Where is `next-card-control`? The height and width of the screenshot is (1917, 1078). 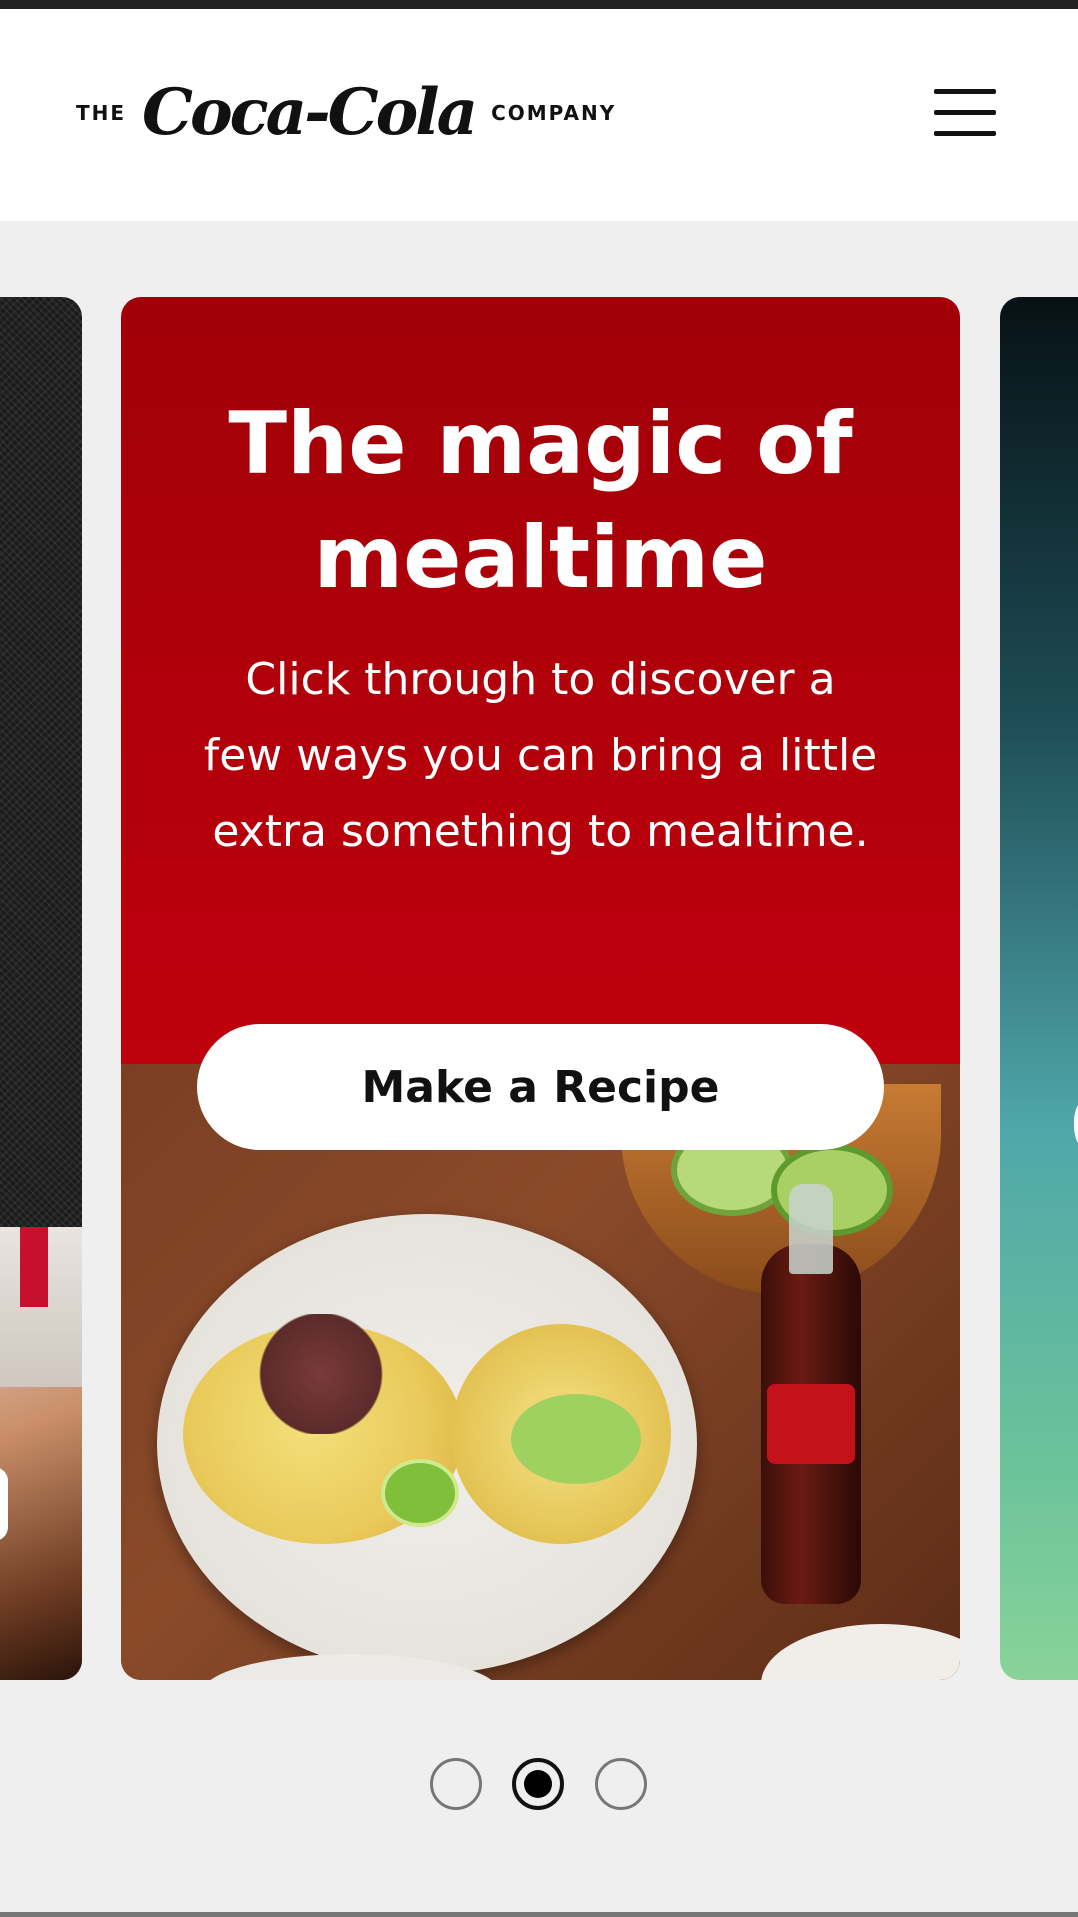 next-card-control is located at coordinates (1076, 1124).